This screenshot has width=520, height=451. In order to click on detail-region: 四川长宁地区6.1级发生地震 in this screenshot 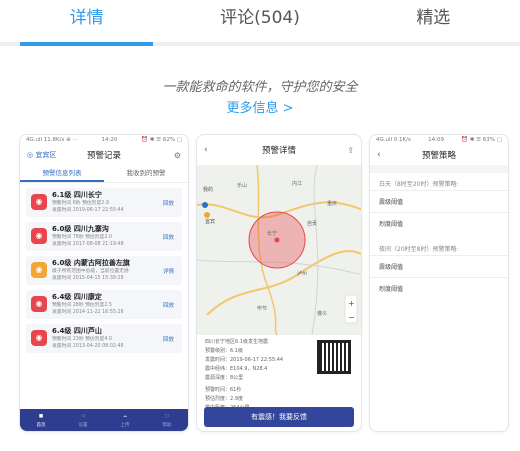, I will do `click(236, 342)`.